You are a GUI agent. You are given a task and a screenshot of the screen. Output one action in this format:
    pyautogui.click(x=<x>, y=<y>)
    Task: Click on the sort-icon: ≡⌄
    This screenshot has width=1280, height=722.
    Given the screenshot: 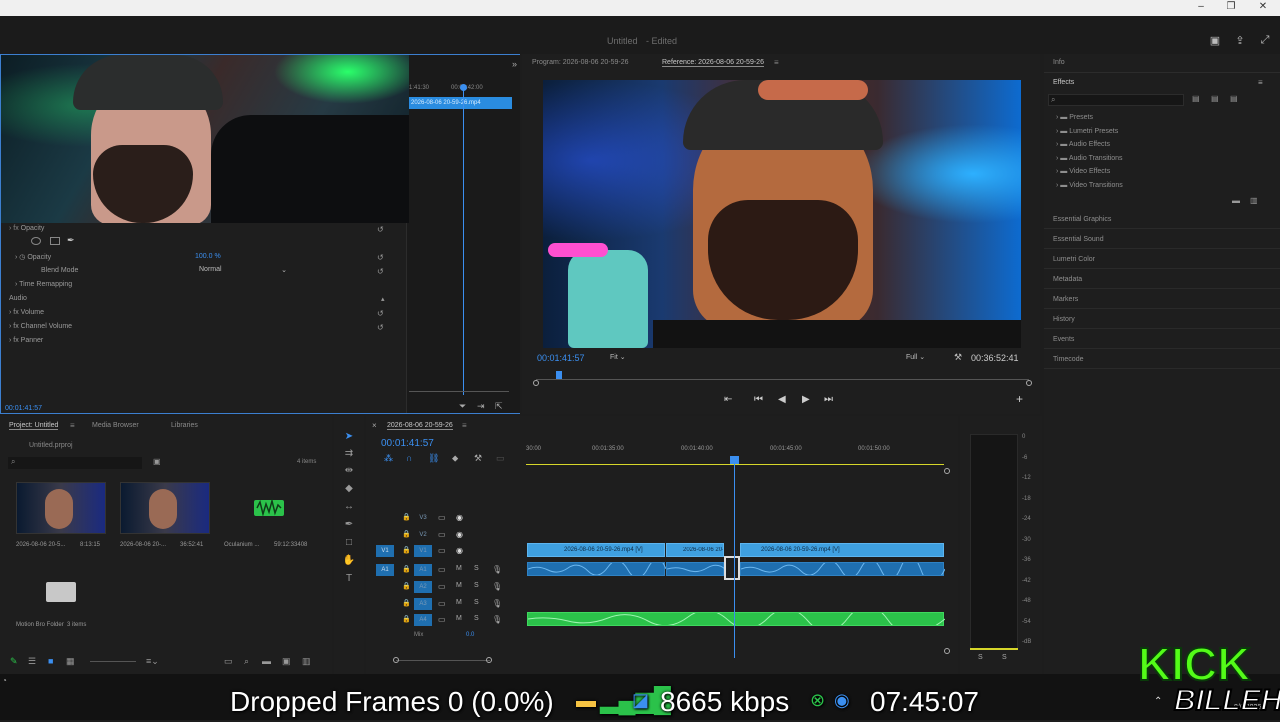 What is the action you would take?
    pyautogui.click(x=152, y=661)
    